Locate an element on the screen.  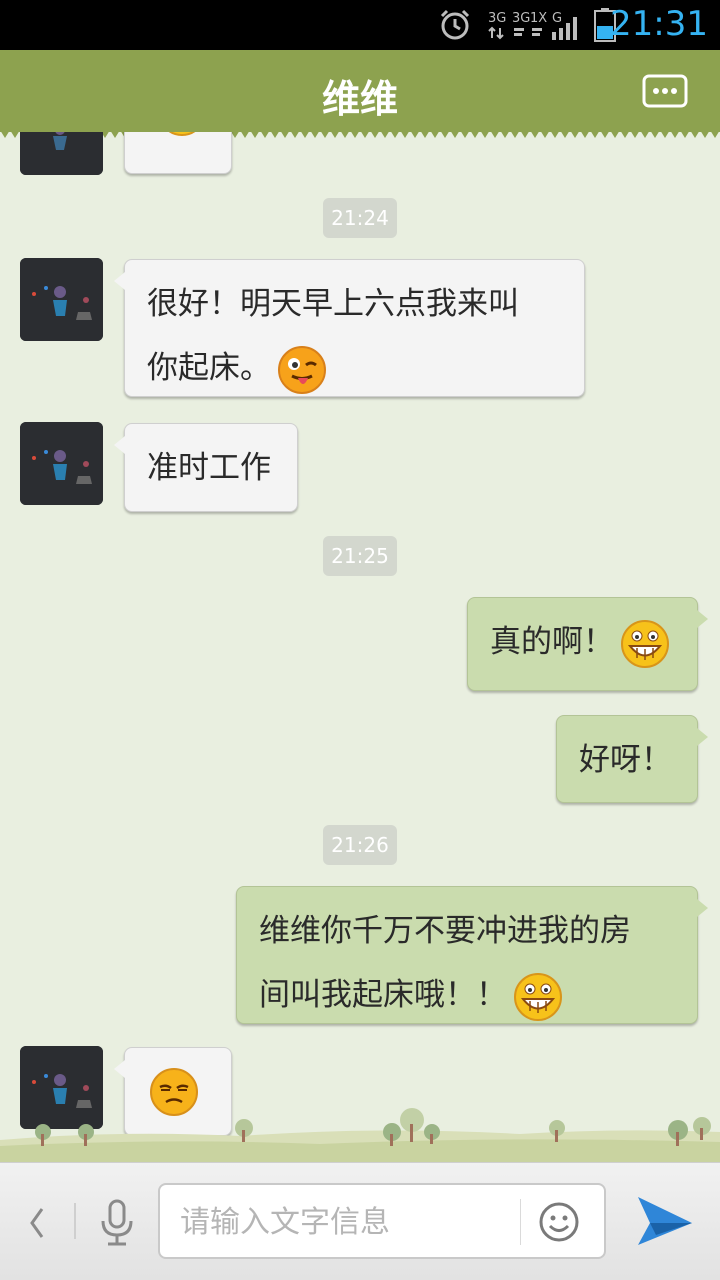
network-signal-icon: 3G 3G 1X G is located at coordinates (532, 25).